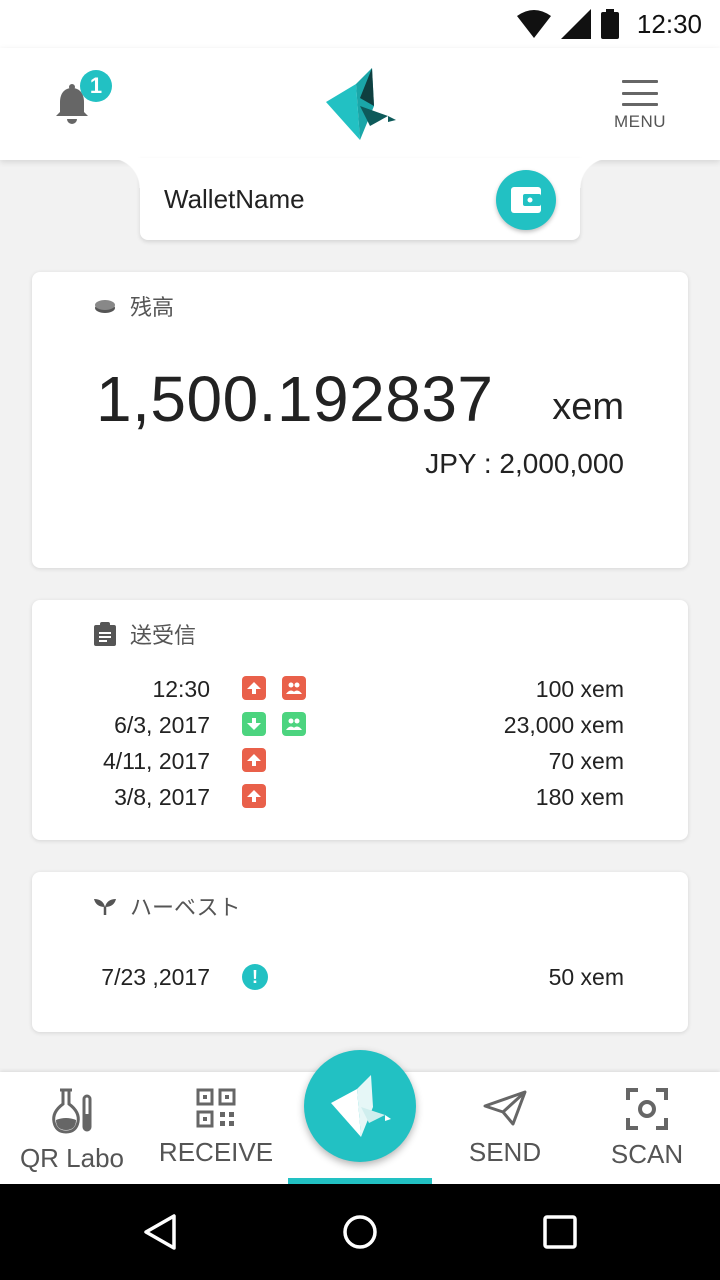  Describe the element at coordinates (640, 93) in the screenshot. I see `hamburger-icon` at that location.